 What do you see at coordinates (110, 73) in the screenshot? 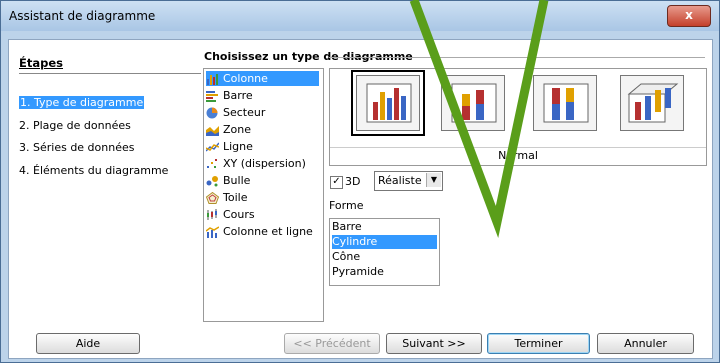
I see `steps-divider` at bounding box center [110, 73].